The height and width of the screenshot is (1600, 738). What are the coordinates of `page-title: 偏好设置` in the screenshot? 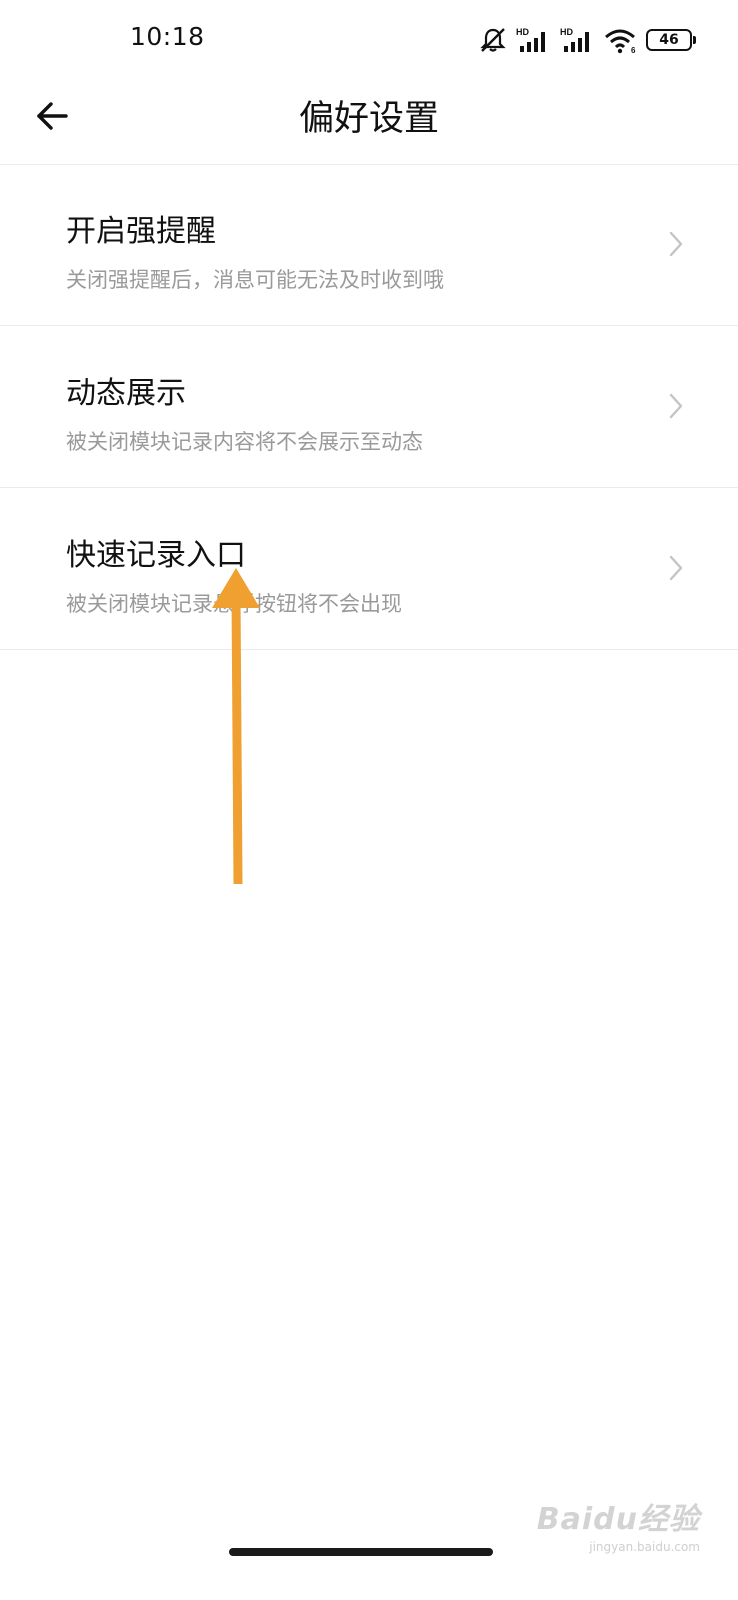 It's located at (368, 119).